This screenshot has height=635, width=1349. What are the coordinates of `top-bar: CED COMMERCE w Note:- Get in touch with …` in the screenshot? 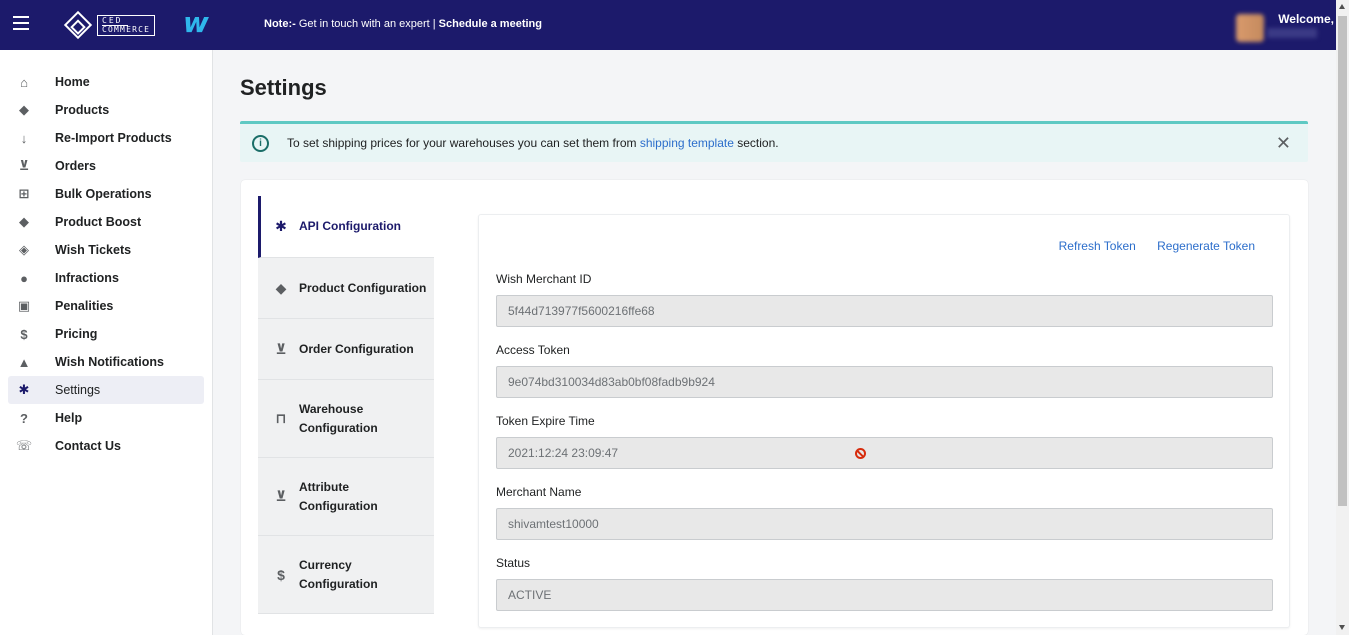 It's located at (668, 25).